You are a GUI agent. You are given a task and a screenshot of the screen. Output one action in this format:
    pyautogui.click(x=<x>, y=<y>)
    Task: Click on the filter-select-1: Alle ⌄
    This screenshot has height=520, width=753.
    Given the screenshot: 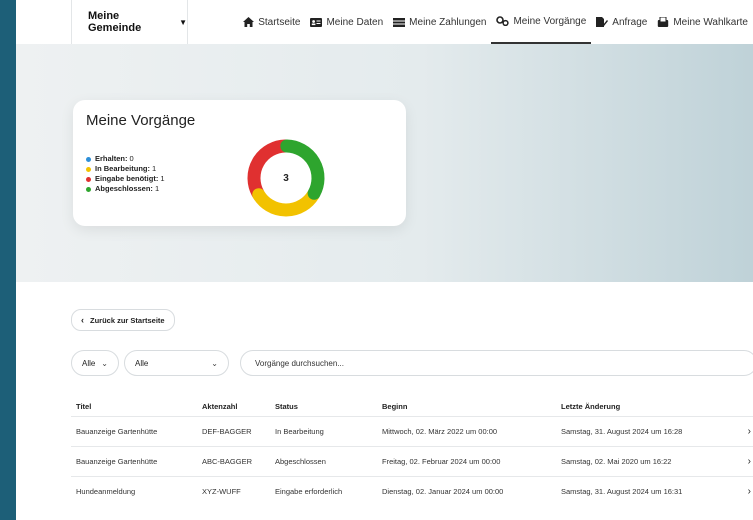 What is the action you would take?
    pyautogui.click(x=95, y=363)
    